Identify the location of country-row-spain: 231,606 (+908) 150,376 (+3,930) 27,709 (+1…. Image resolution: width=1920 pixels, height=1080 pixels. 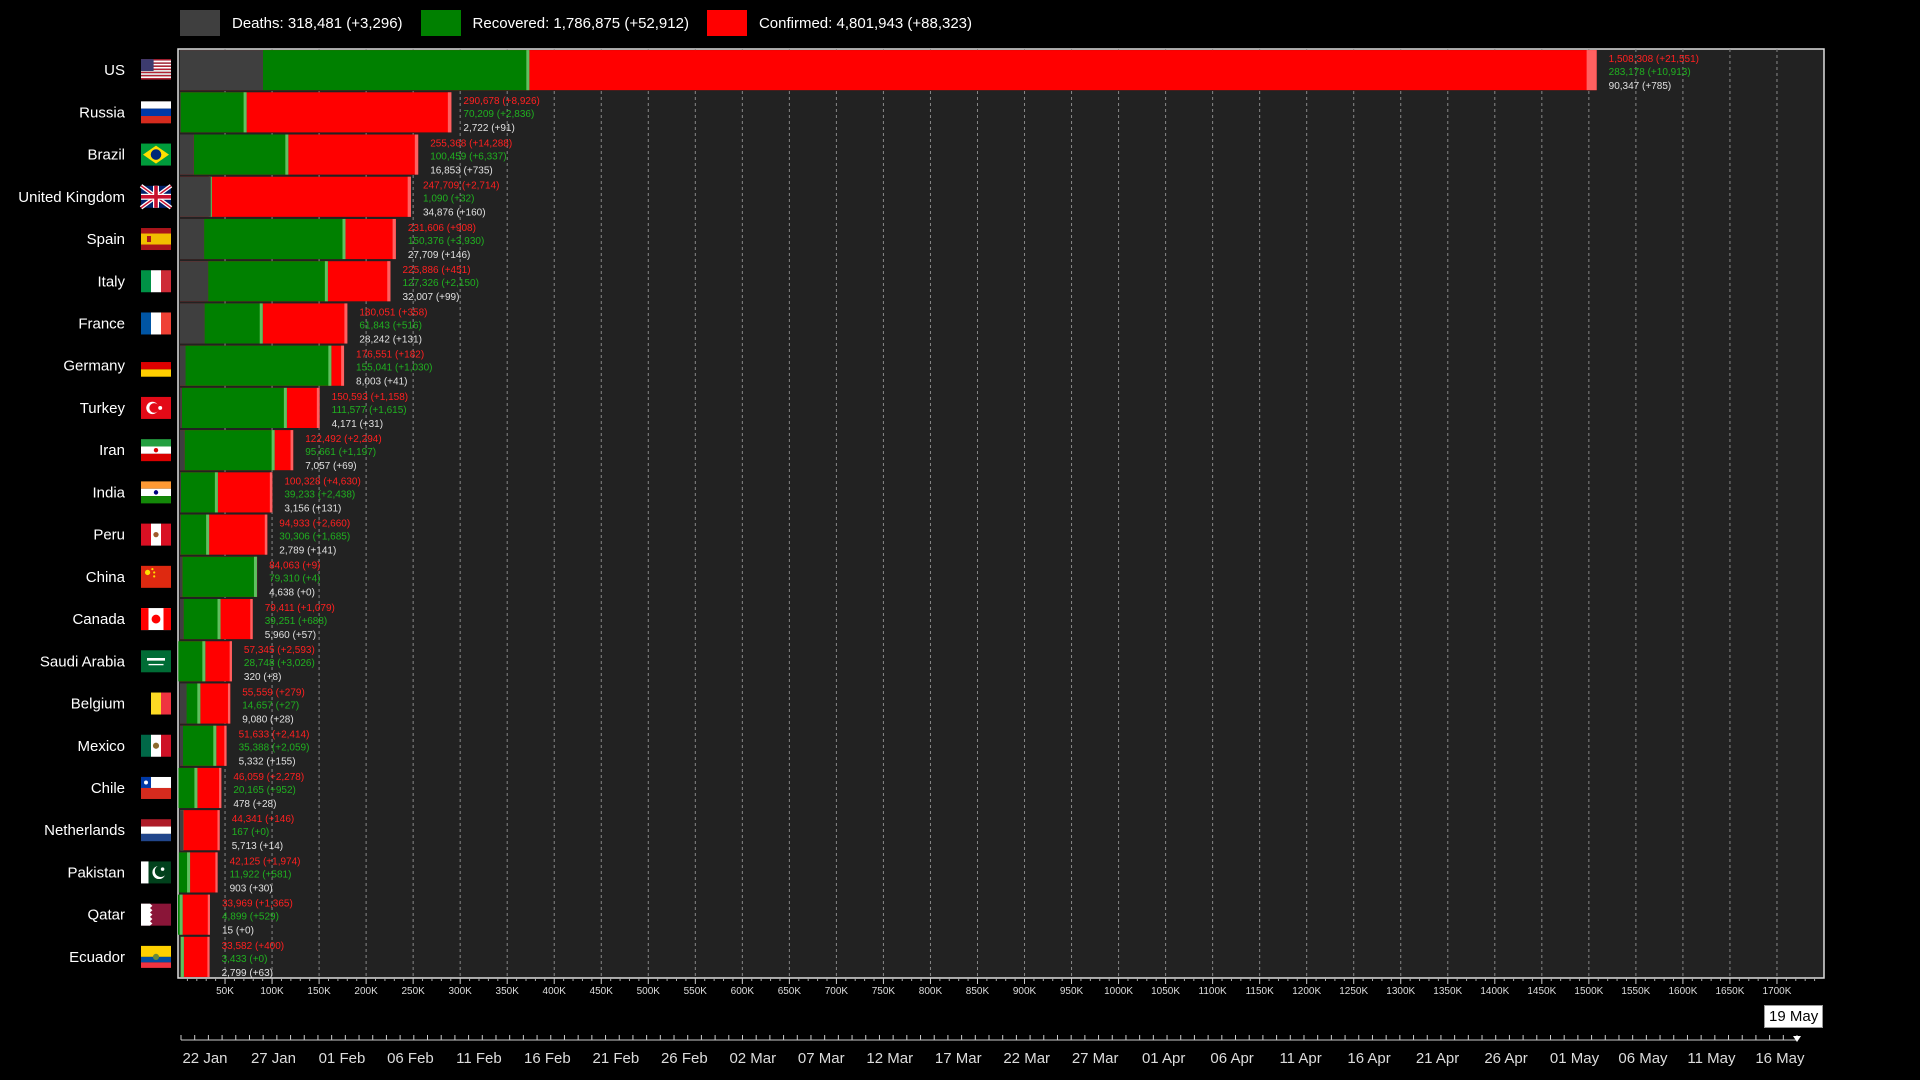
(285, 239).